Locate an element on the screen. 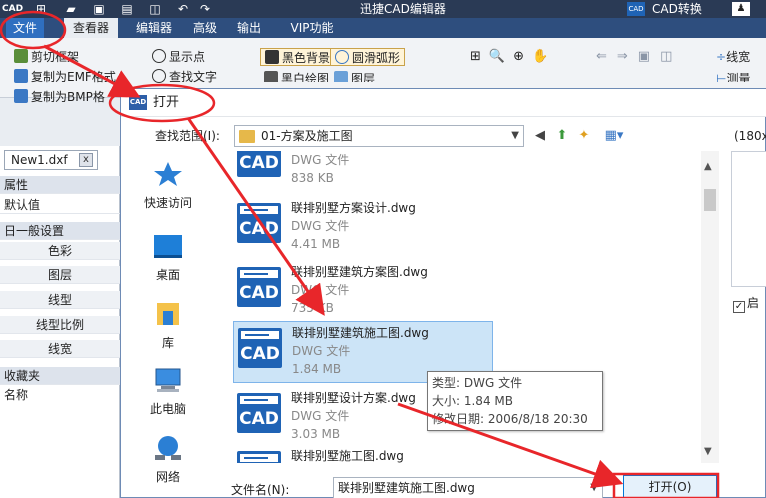 This screenshot has height=498, width=766. file-name: 联排别墅建筑施工图.dwg is located at coordinates (360, 333).